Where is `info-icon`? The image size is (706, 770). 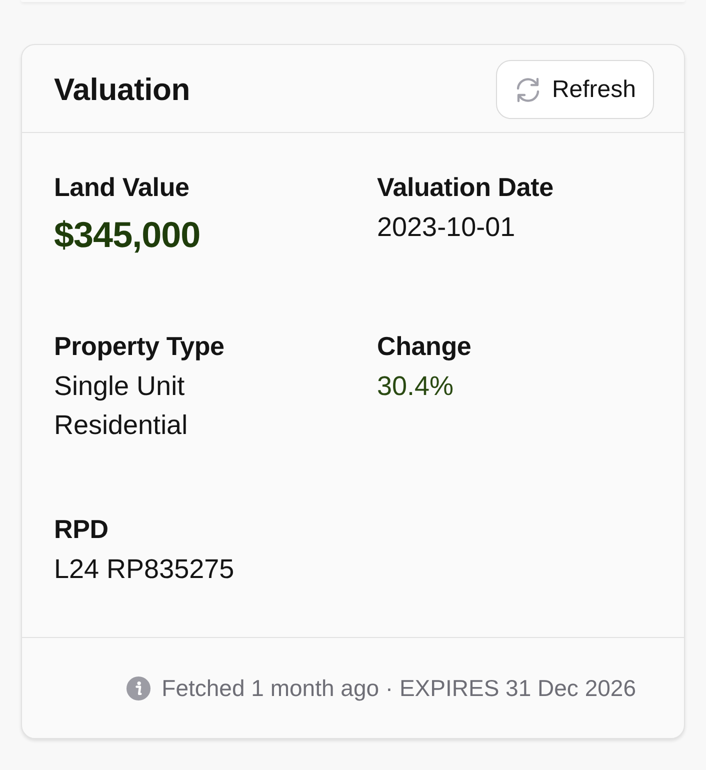 info-icon is located at coordinates (138, 688).